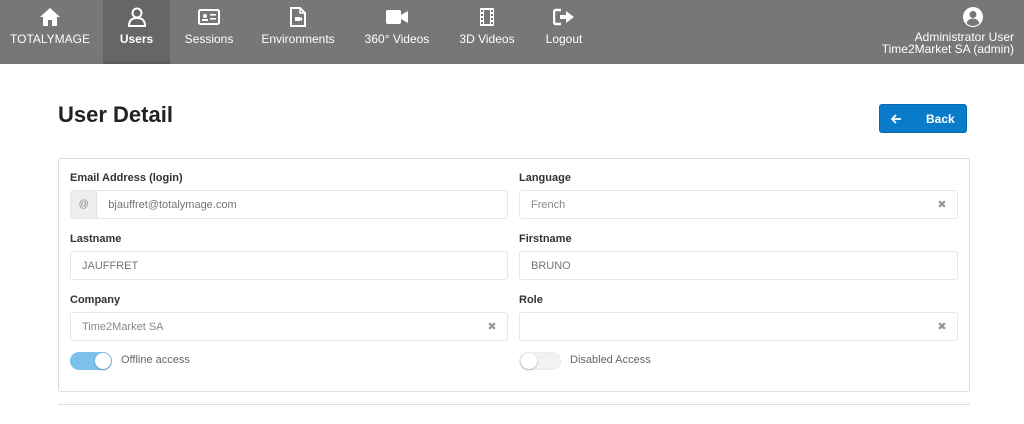 This screenshot has height=424, width=1024. Describe the element at coordinates (487, 17) in the screenshot. I see `film-icon` at that location.